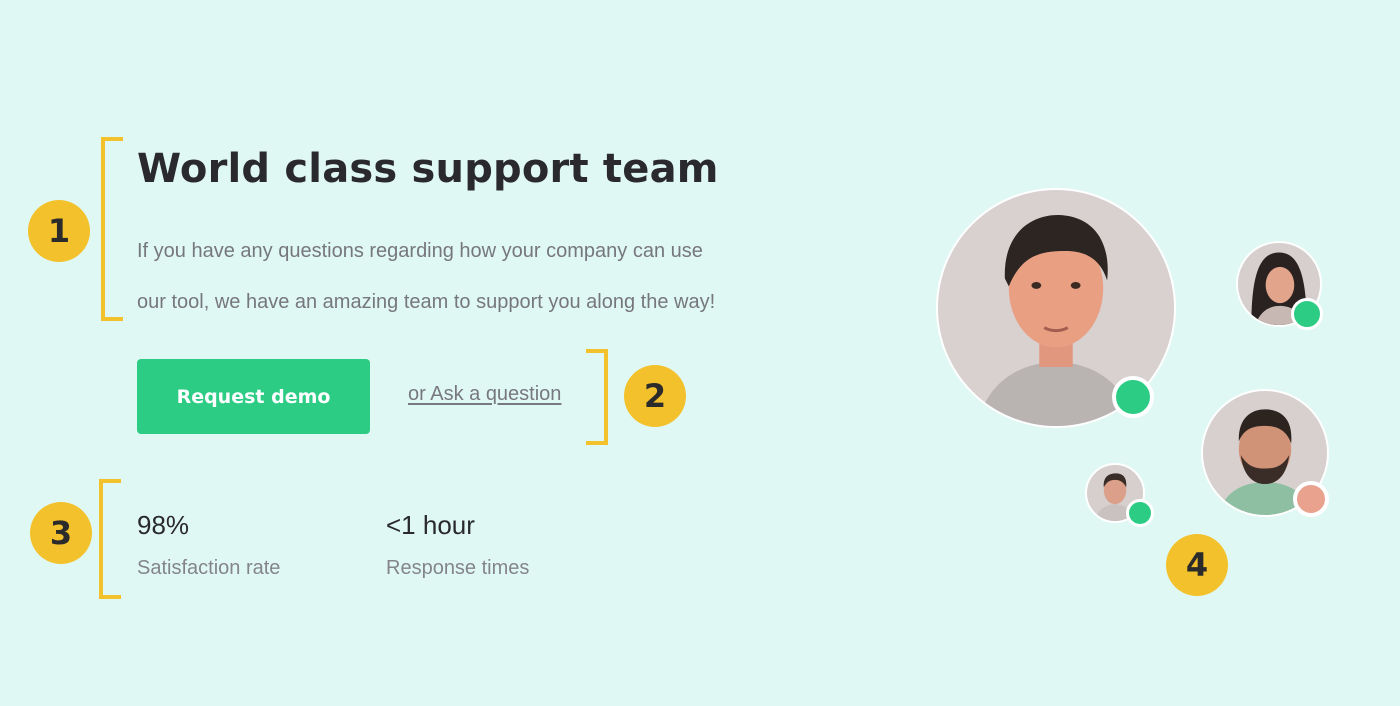 Image resolution: width=1400 pixels, height=706 pixels. I want to click on annotation-badge-2: 2, so click(655, 396).